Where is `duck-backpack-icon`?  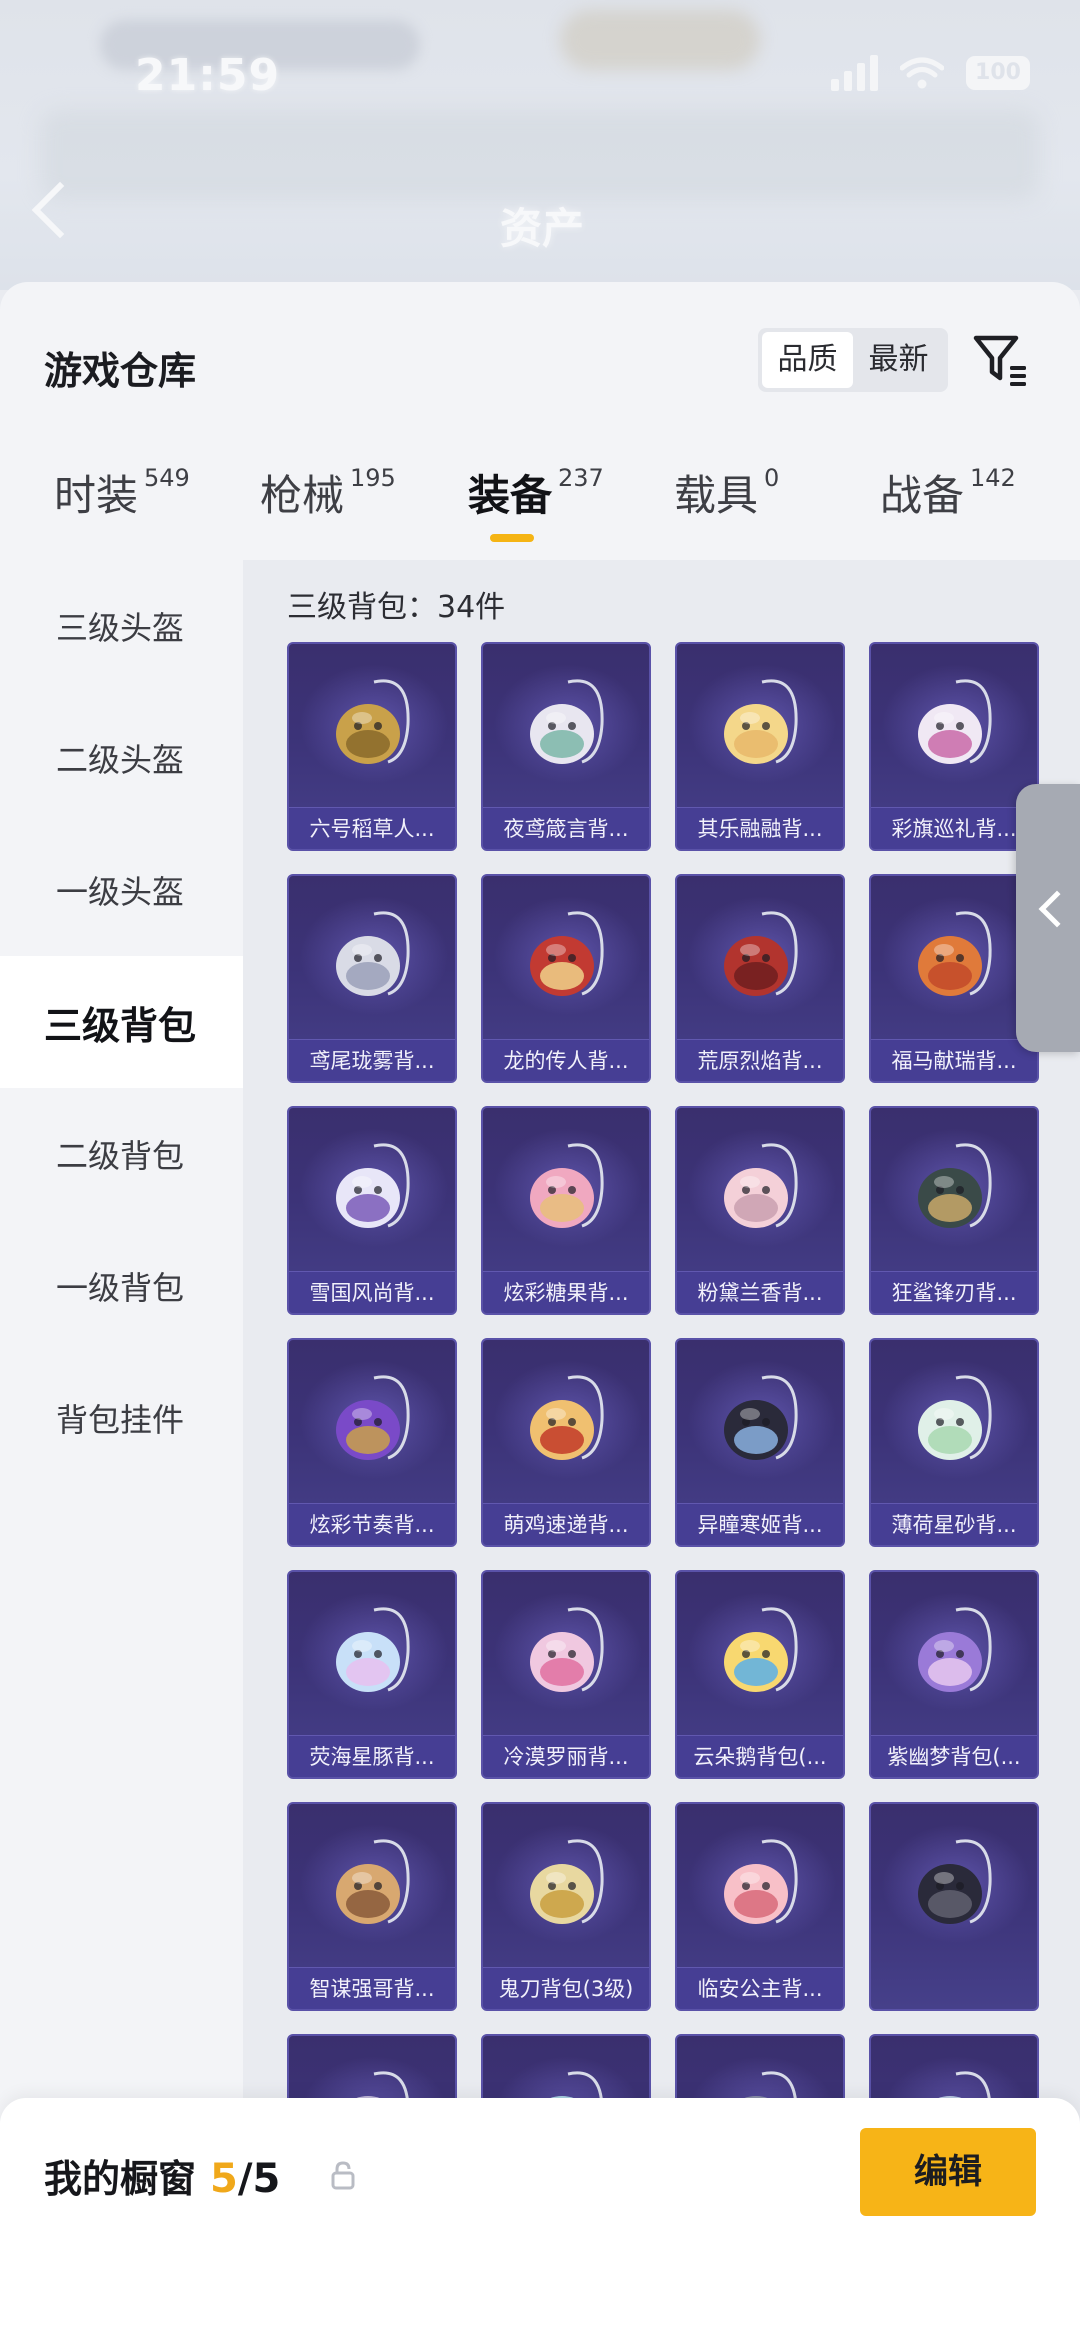 duck-backpack-icon is located at coordinates (761, 1649).